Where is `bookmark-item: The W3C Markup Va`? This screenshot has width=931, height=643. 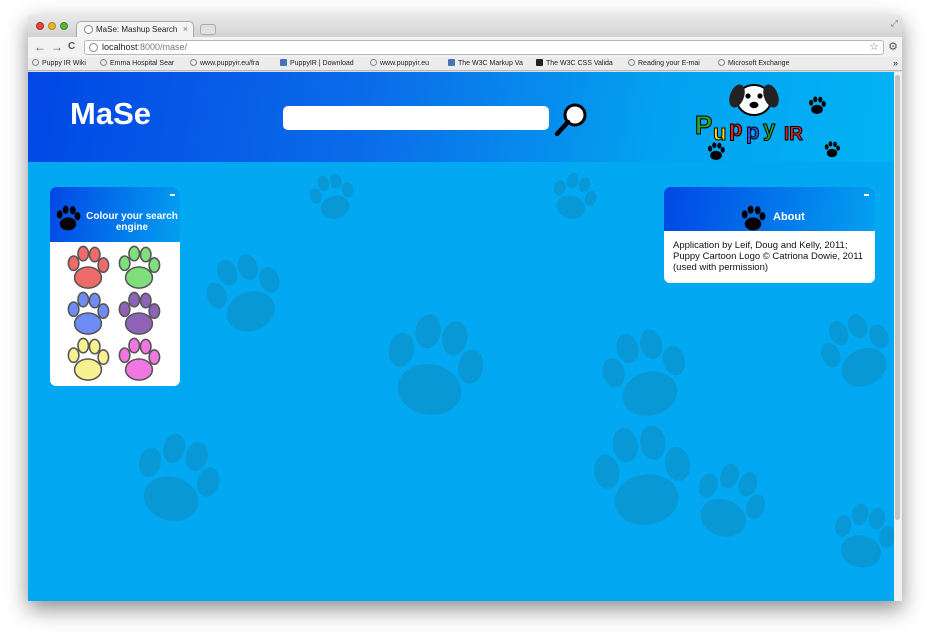 bookmark-item: The W3C Markup Va is located at coordinates (485, 64).